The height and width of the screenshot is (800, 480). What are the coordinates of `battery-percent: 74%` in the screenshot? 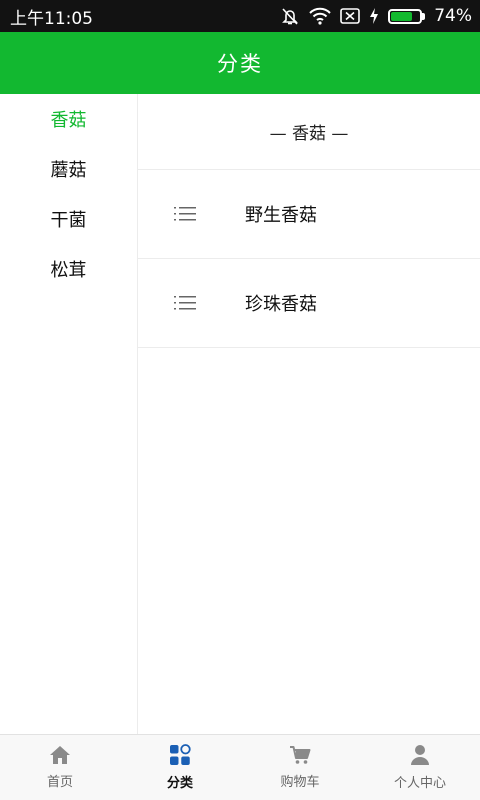 It's located at (453, 16).